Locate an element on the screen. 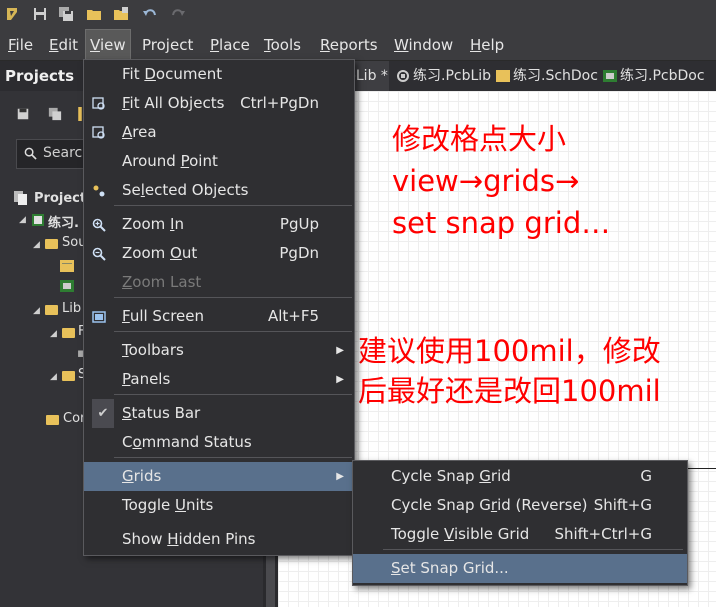 This screenshot has width=716, height=607. view-menu-zoom-out: Zoom Out PgDn is located at coordinates (219, 253).